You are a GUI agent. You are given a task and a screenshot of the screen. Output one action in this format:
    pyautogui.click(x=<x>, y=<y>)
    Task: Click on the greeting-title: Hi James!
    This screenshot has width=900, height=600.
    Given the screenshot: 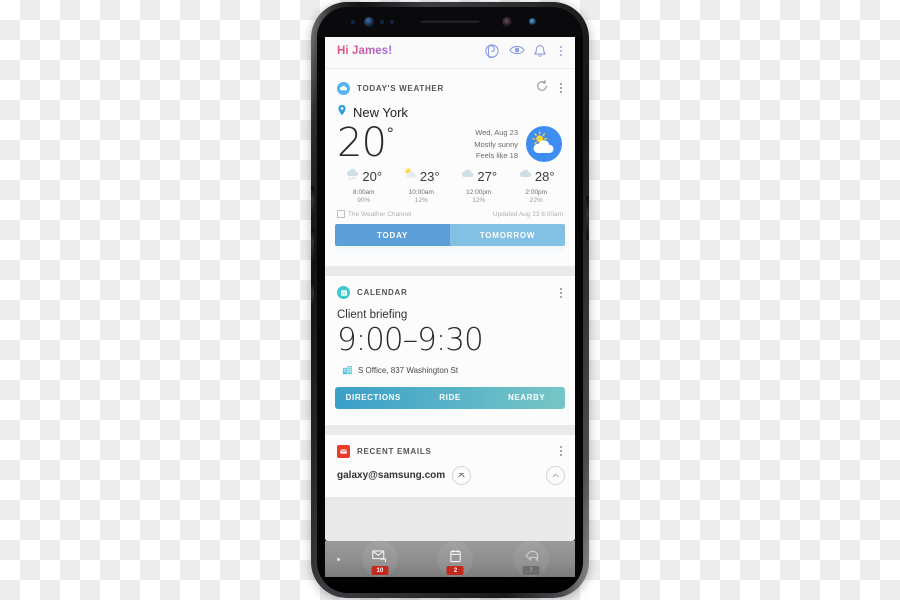 What is the action you would take?
    pyautogui.click(x=365, y=50)
    